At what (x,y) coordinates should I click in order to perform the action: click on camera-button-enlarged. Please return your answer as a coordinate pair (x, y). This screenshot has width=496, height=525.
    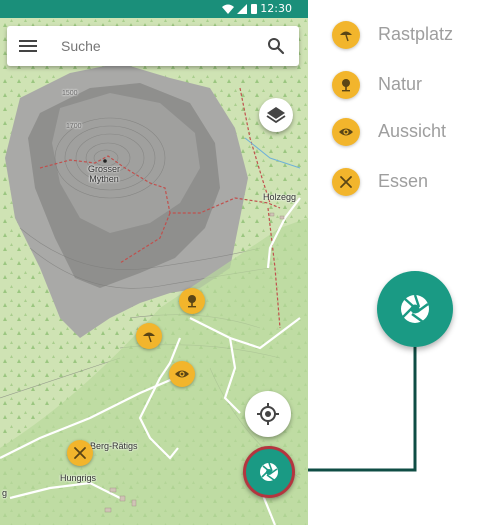
    Looking at the image, I should click on (415, 309).